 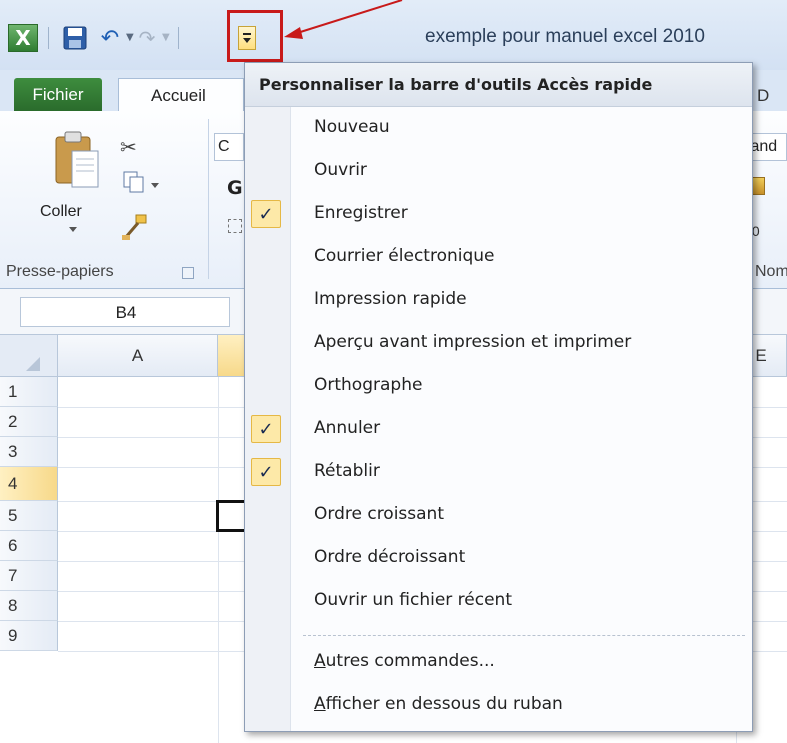 What do you see at coordinates (498, 558) in the screenshot?
I see `menu-item-sort-descending: ✓ Ordre décroissant` at bounding box center [498, 558].